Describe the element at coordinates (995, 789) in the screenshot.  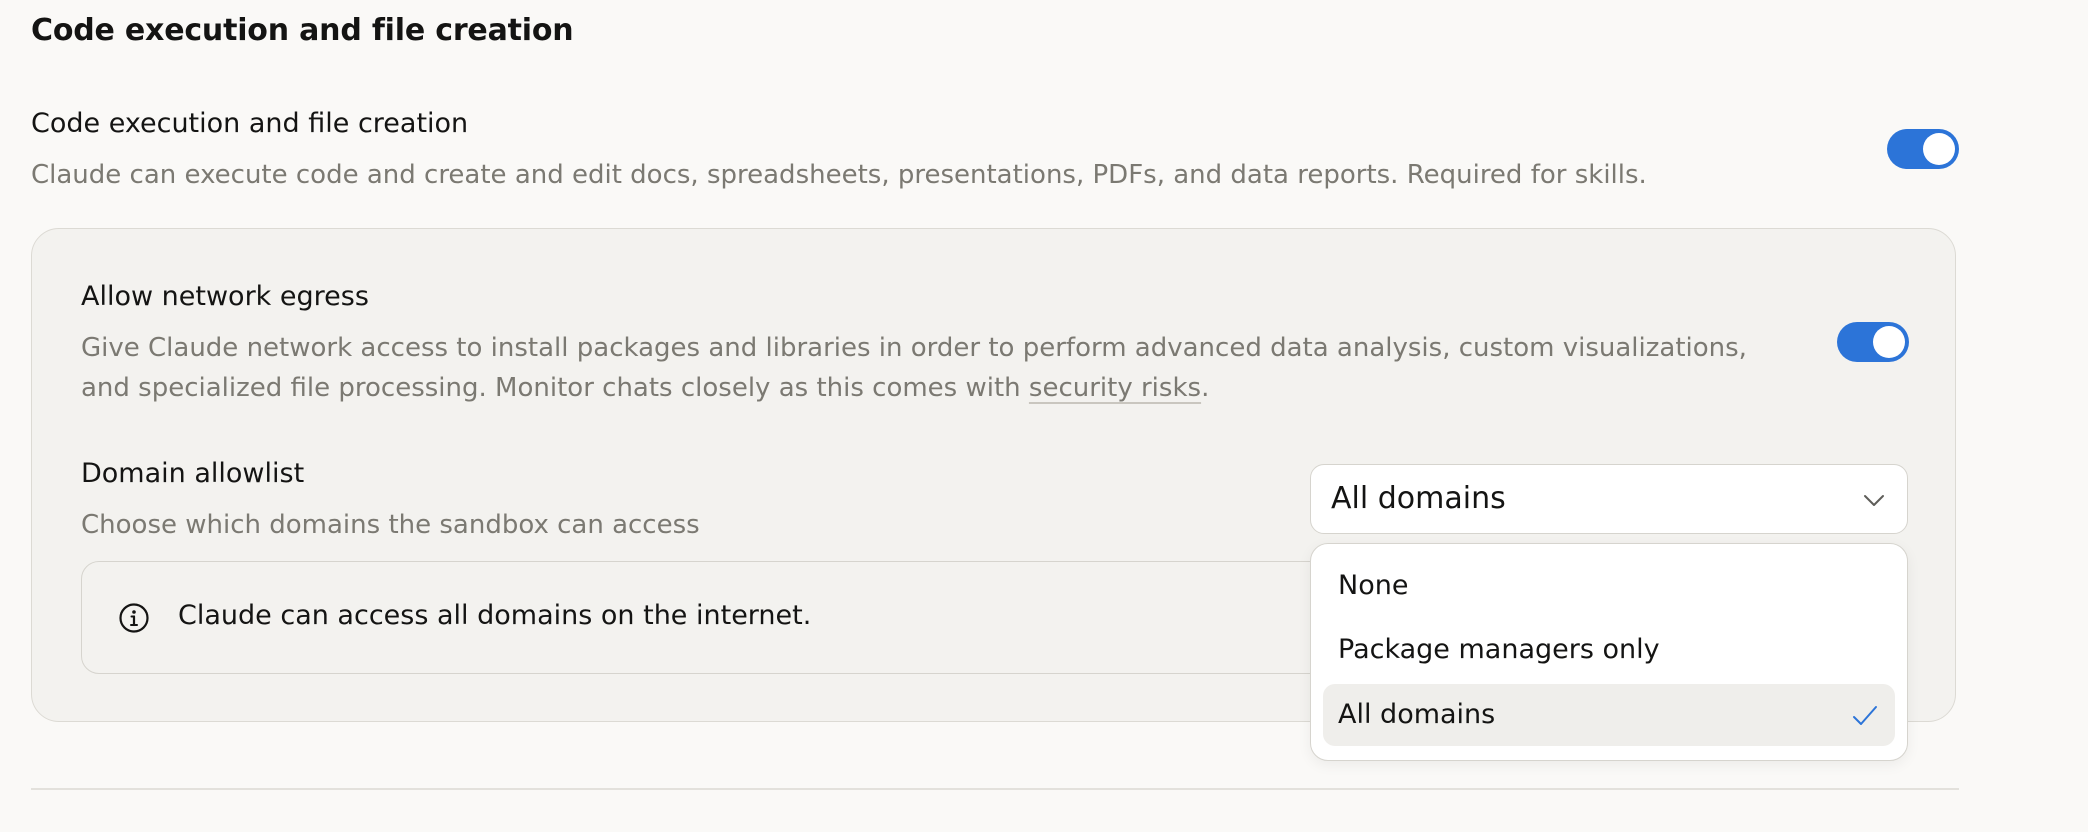
I see `section-divider` at that location.